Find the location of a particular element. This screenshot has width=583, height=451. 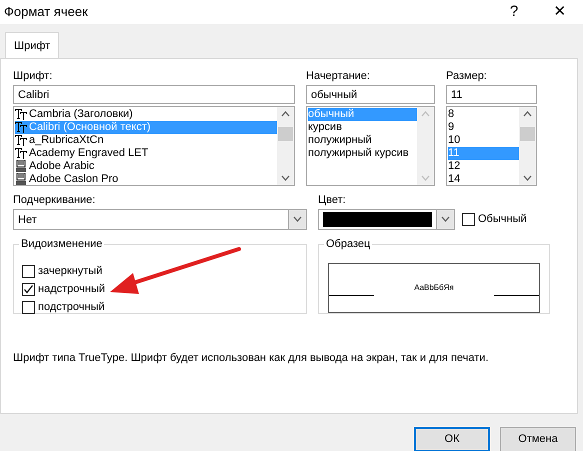

list-item: 8 is located at coordinates (483, 114).